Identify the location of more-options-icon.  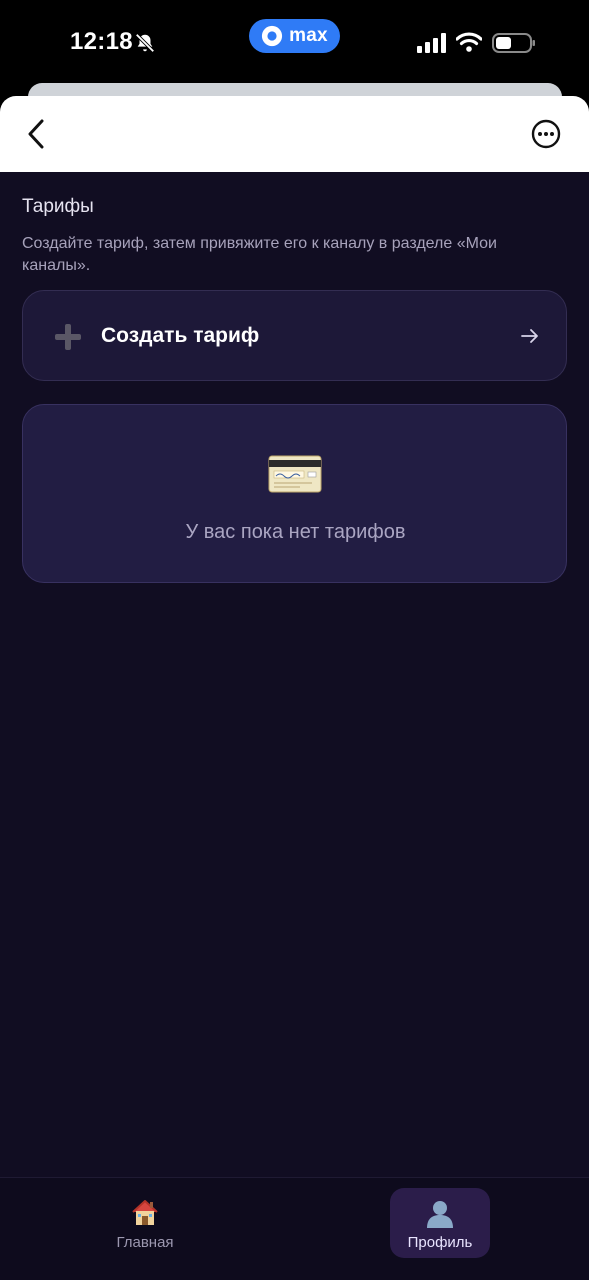
(546, 134).